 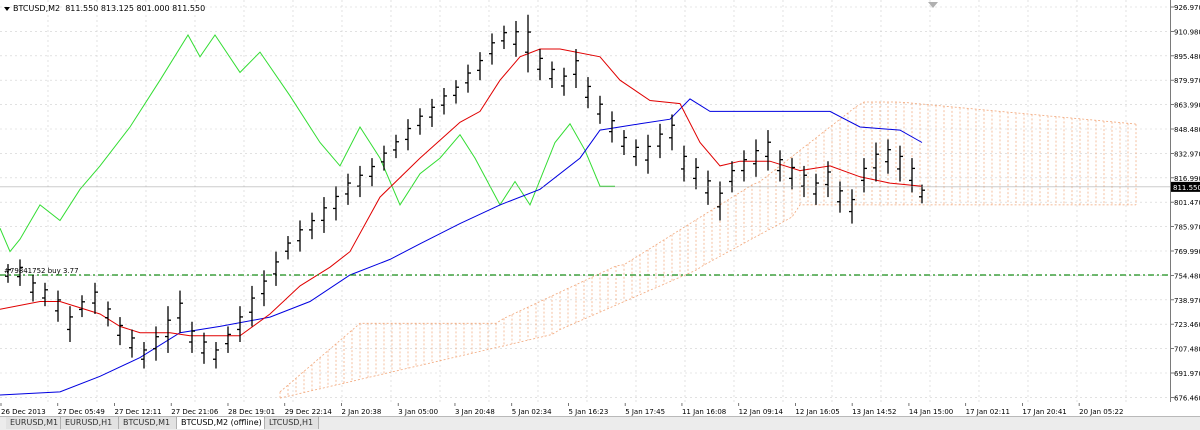 What do you see at coordinates (221, 423) in the screenshot?
I see `chart-tab: BTCUSD,M2 (offline)` at bounding box center [221, 423].